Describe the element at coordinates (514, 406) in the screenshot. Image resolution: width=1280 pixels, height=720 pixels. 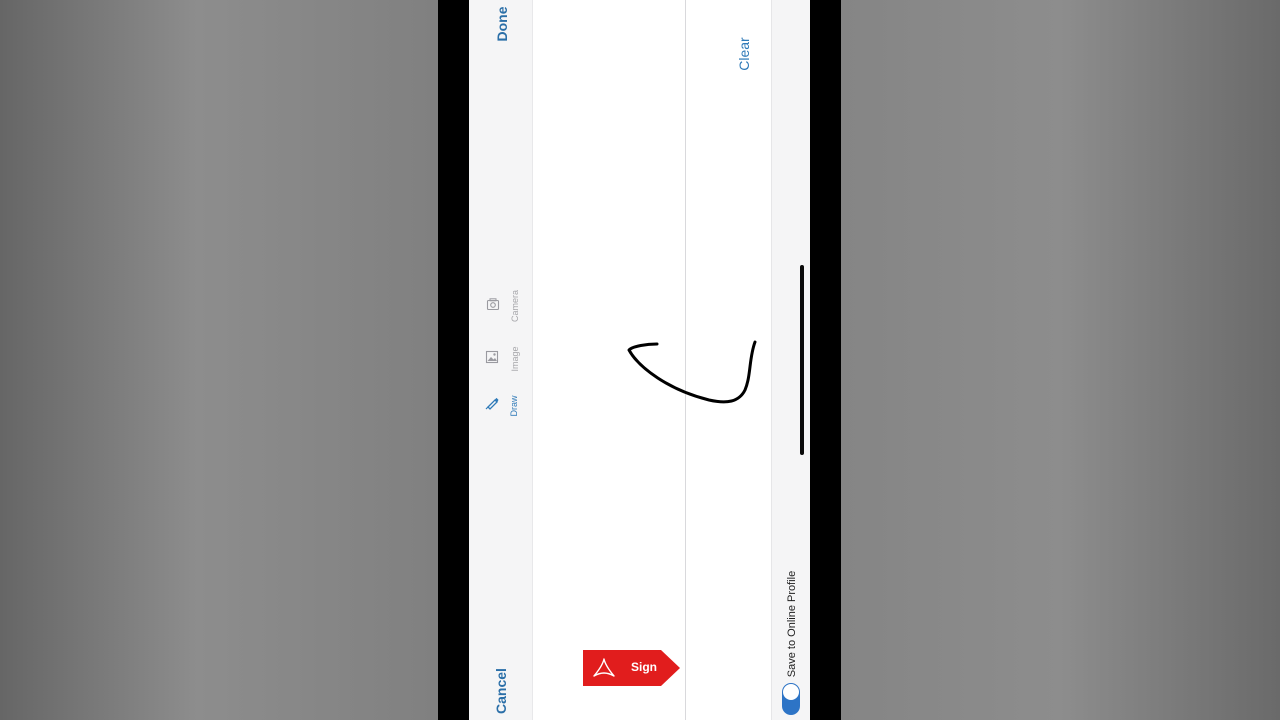
I see `tool-draw-label: Draw` at that location.